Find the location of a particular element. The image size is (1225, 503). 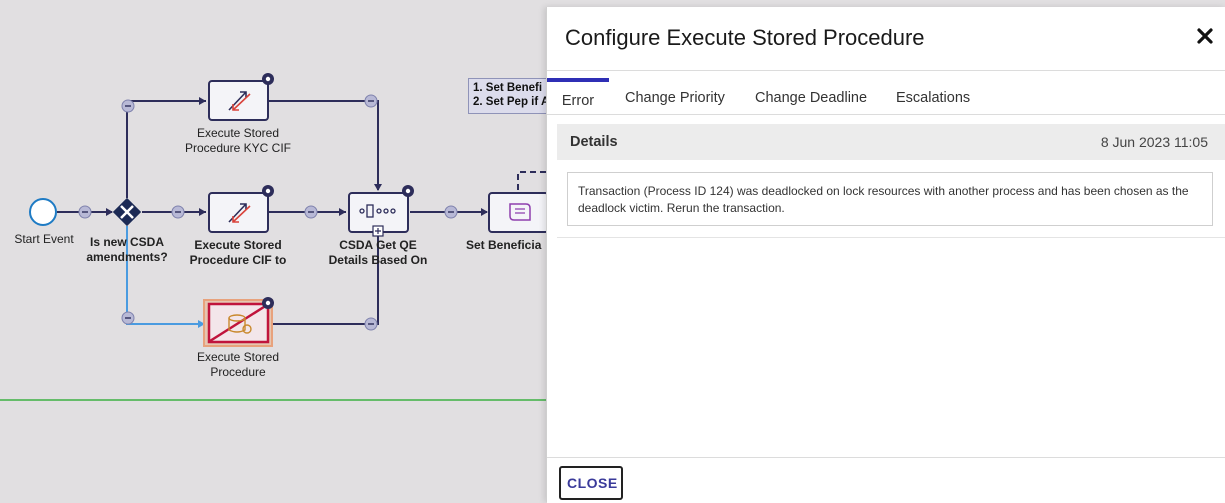

sp-plain-label: Execute Stored Procedure is located at coordinates (238, 365).